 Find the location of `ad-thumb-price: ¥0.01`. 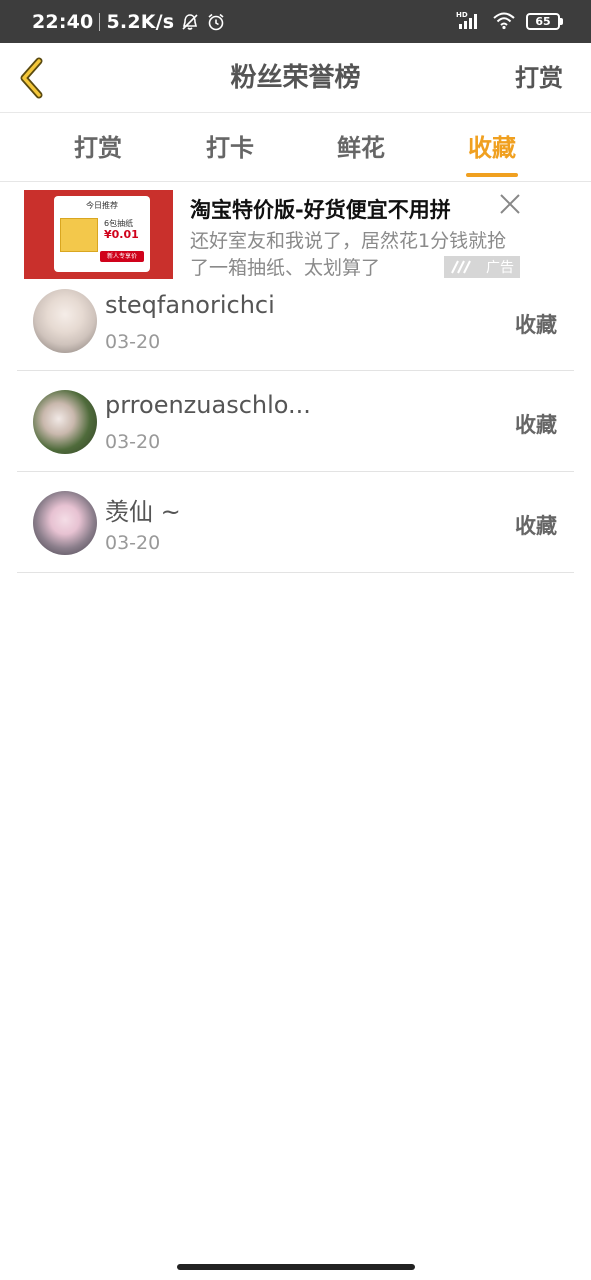

ad-thumb-price: ¥0.01 is located at coordinates (121, 234).